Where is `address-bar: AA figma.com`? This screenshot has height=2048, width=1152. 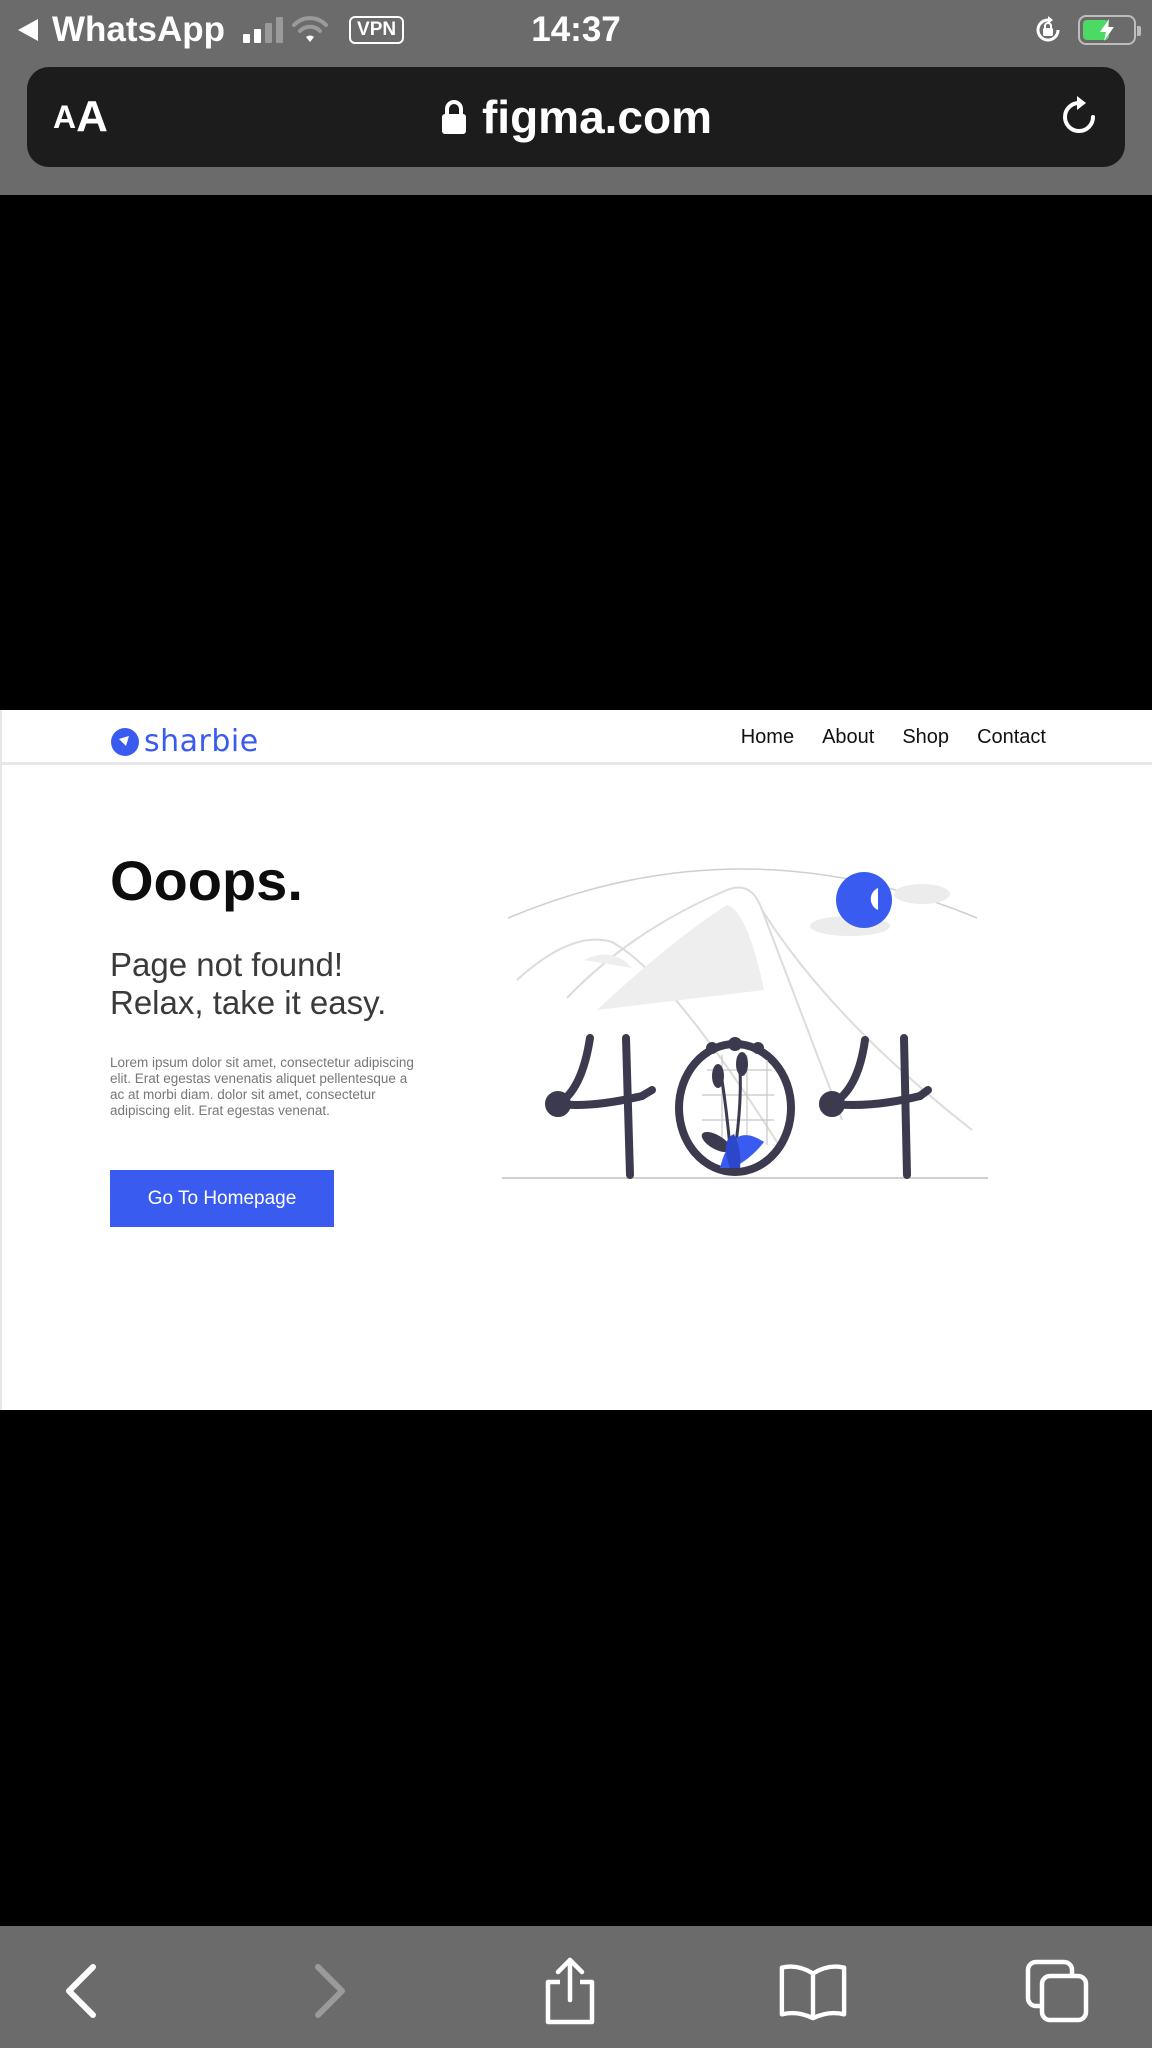
address-bar: AA figma.com is located at coordinates (576, 117).